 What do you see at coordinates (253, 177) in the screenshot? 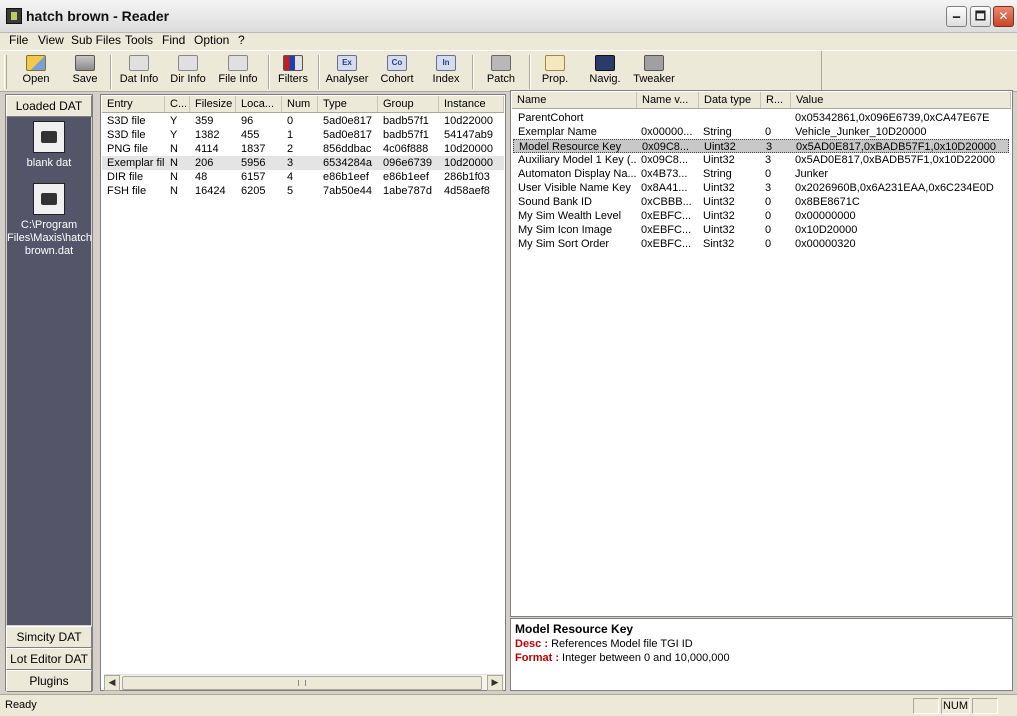
I see `cell-location: 6157` at bounding box center [253, 177].